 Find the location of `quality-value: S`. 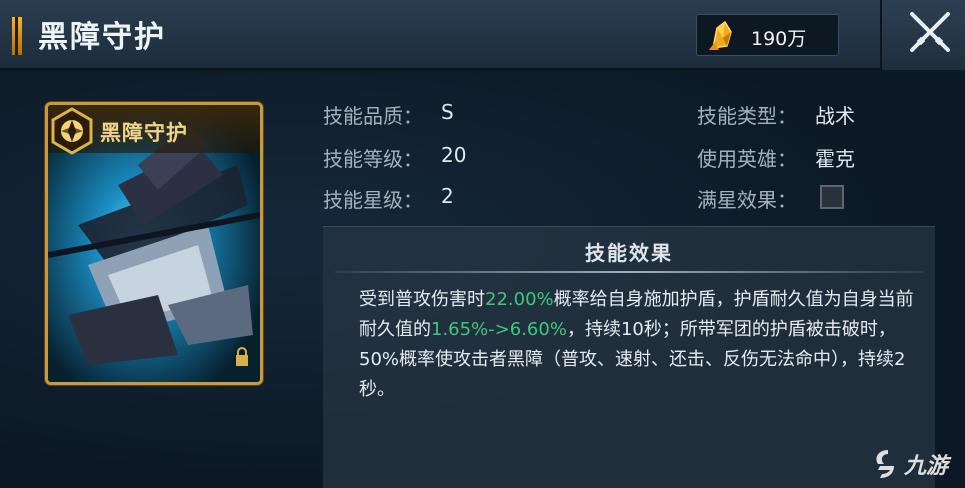

quality-value: S is located at coordinates (447, 112).